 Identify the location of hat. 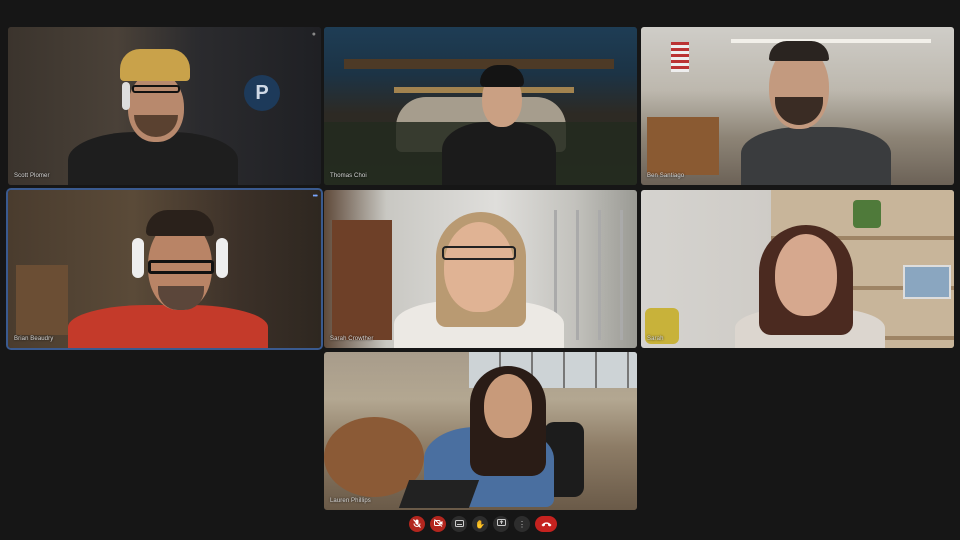
(155, 65).